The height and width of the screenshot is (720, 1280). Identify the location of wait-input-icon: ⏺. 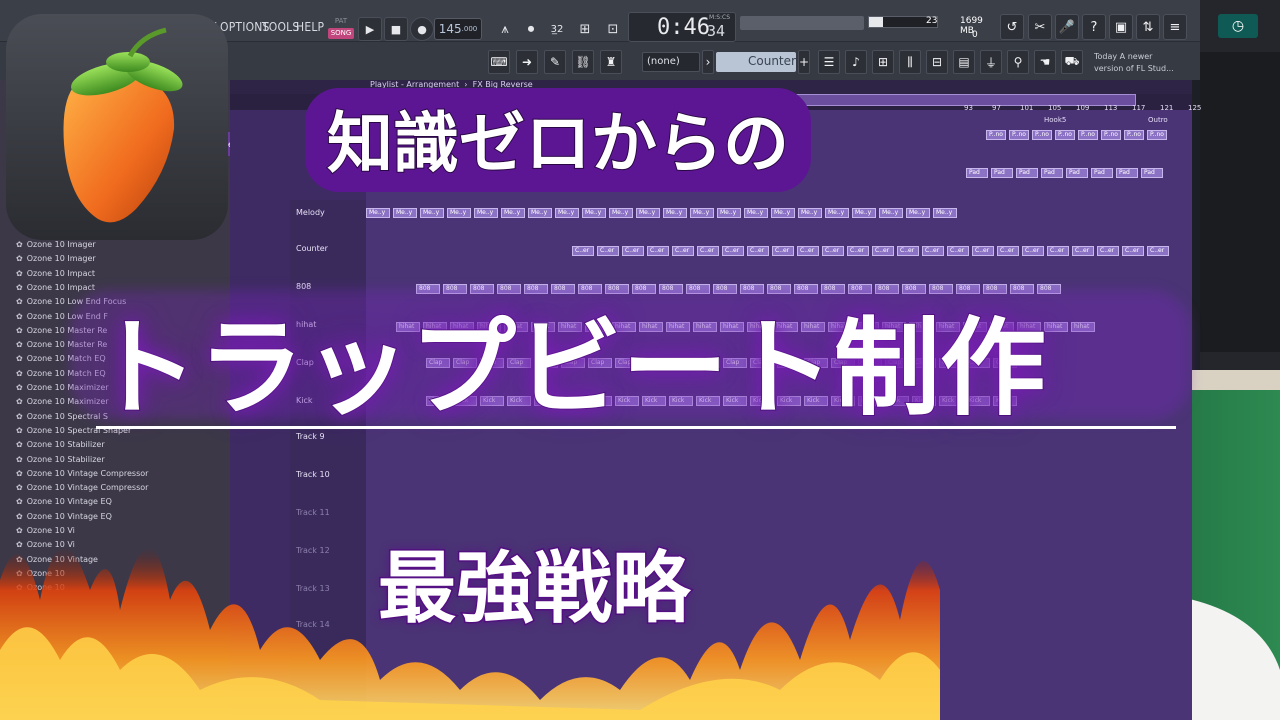
(531, 29).